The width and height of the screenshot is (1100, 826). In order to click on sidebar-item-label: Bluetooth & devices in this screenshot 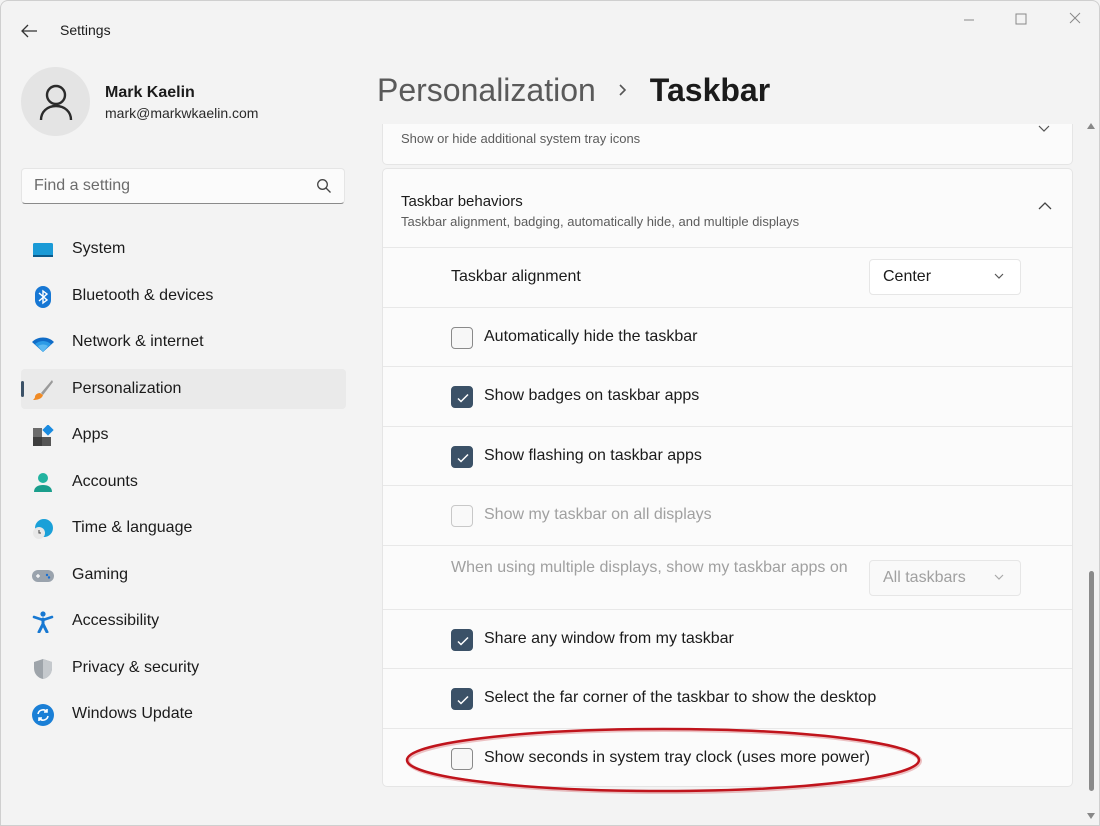, I will do `click(143, 295)`.